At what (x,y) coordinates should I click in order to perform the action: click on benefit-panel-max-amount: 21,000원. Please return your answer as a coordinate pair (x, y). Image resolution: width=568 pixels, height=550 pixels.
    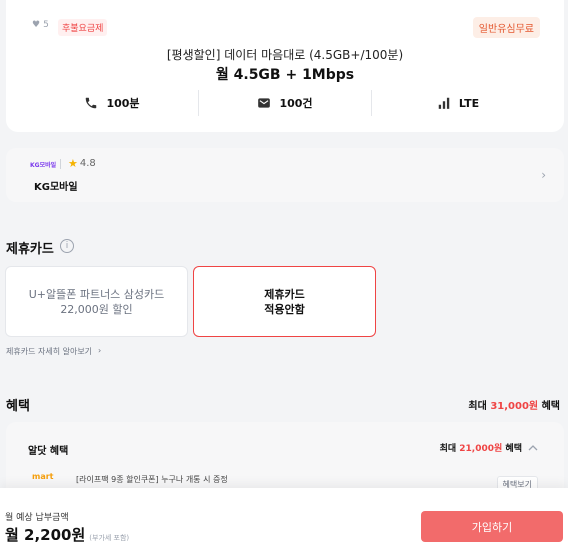
    Looking at the image, I should click on (481, 449).